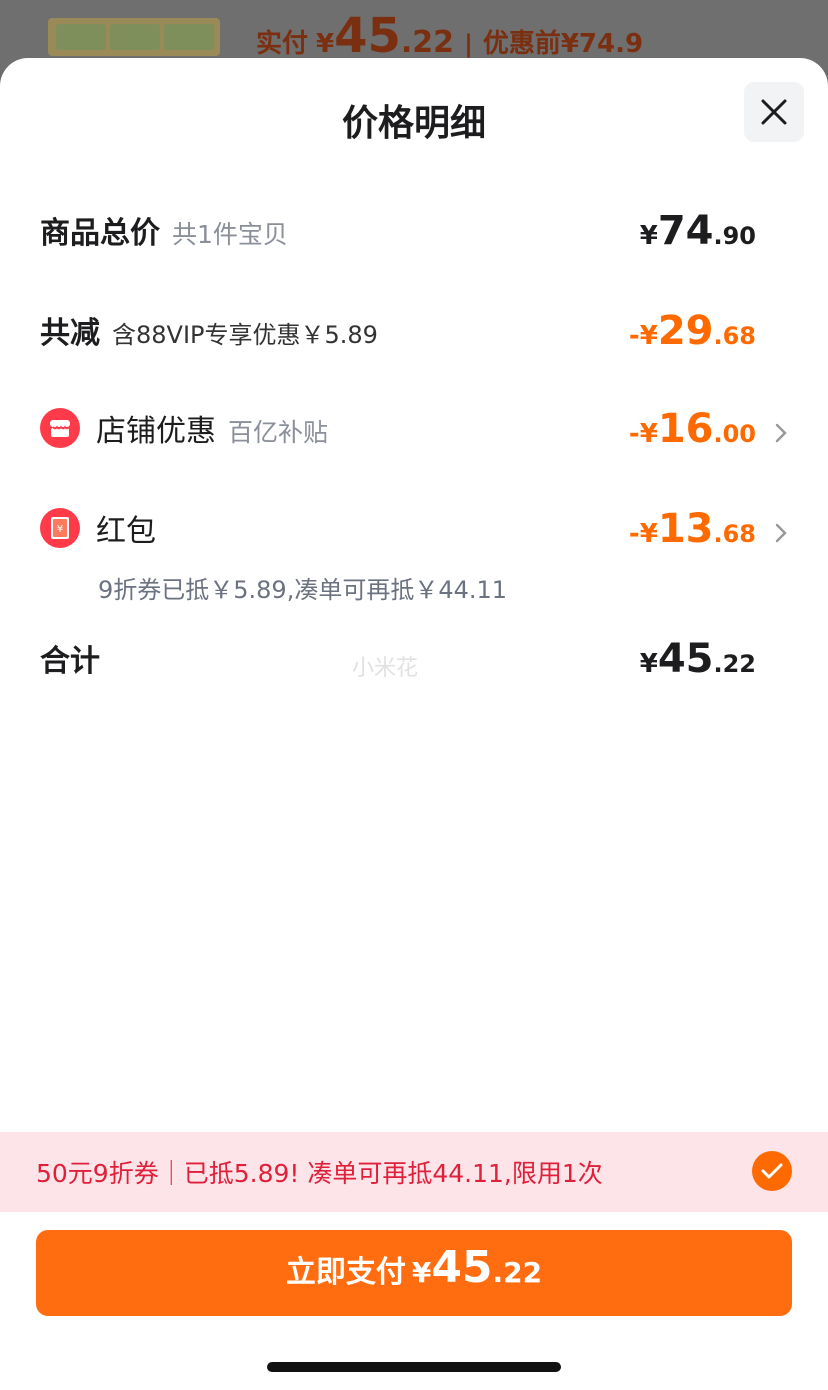 The image size is (828, 1390). What do you see at coordinates (414, 1367) in the screenshot?
I see `home-indicator` at bounding box center [414, 1367].